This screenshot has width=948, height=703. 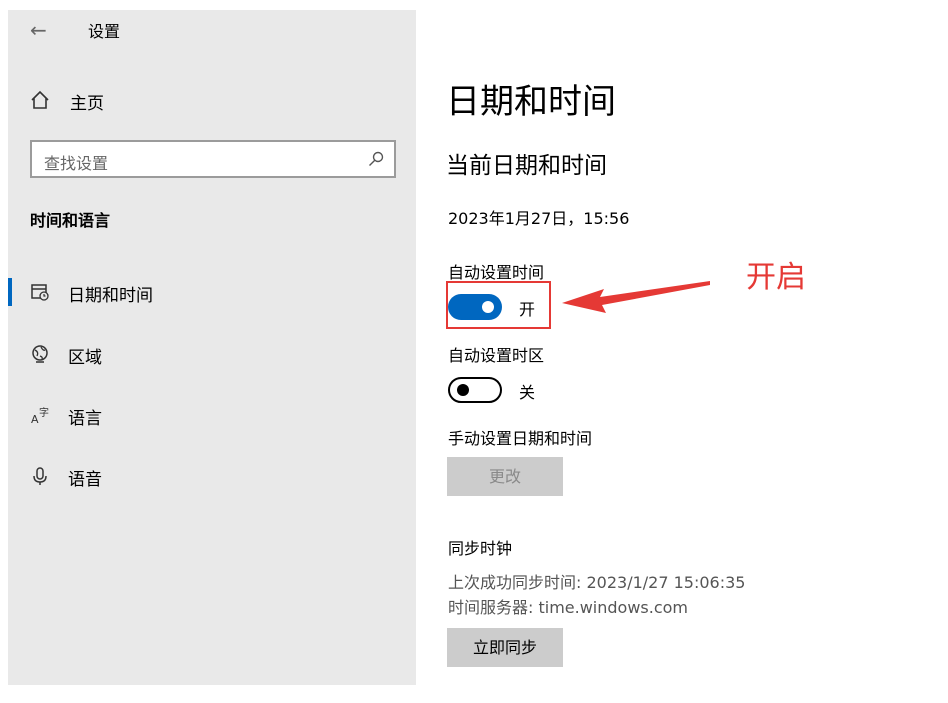 I want to click on selected-indicator, so click(x=10, y=292).